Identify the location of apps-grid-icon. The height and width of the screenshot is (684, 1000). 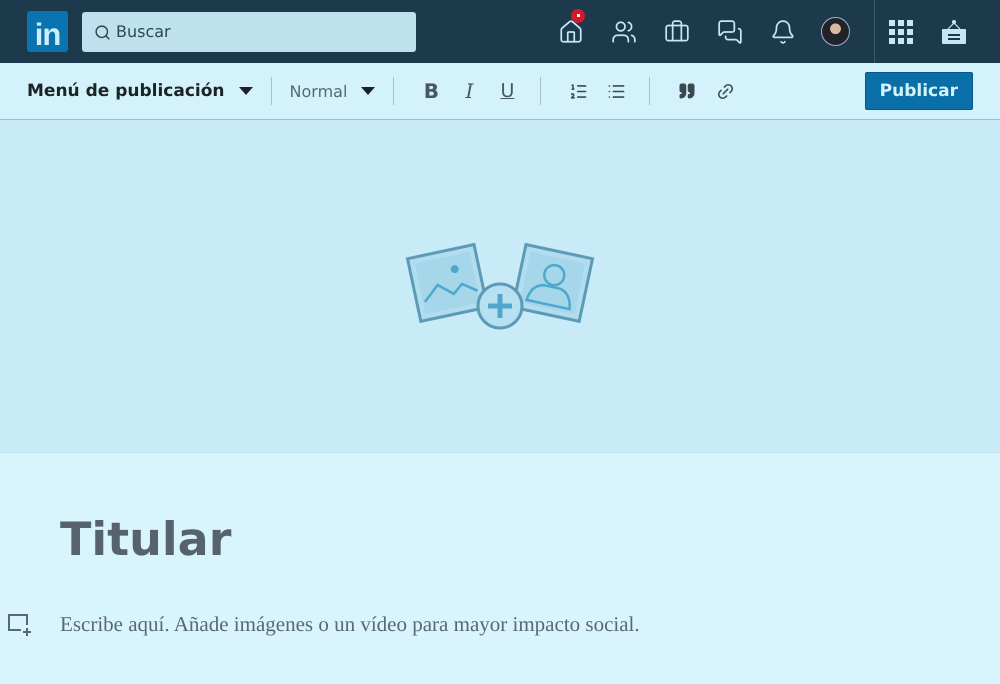
(901, 32).